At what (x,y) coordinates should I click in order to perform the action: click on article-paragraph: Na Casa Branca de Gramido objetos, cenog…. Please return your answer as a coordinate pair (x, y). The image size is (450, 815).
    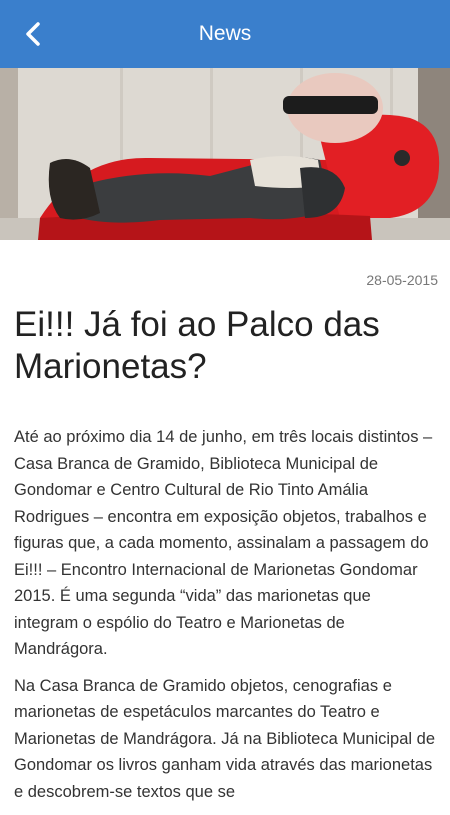
    Looking at the image, I should click on (224, 738).